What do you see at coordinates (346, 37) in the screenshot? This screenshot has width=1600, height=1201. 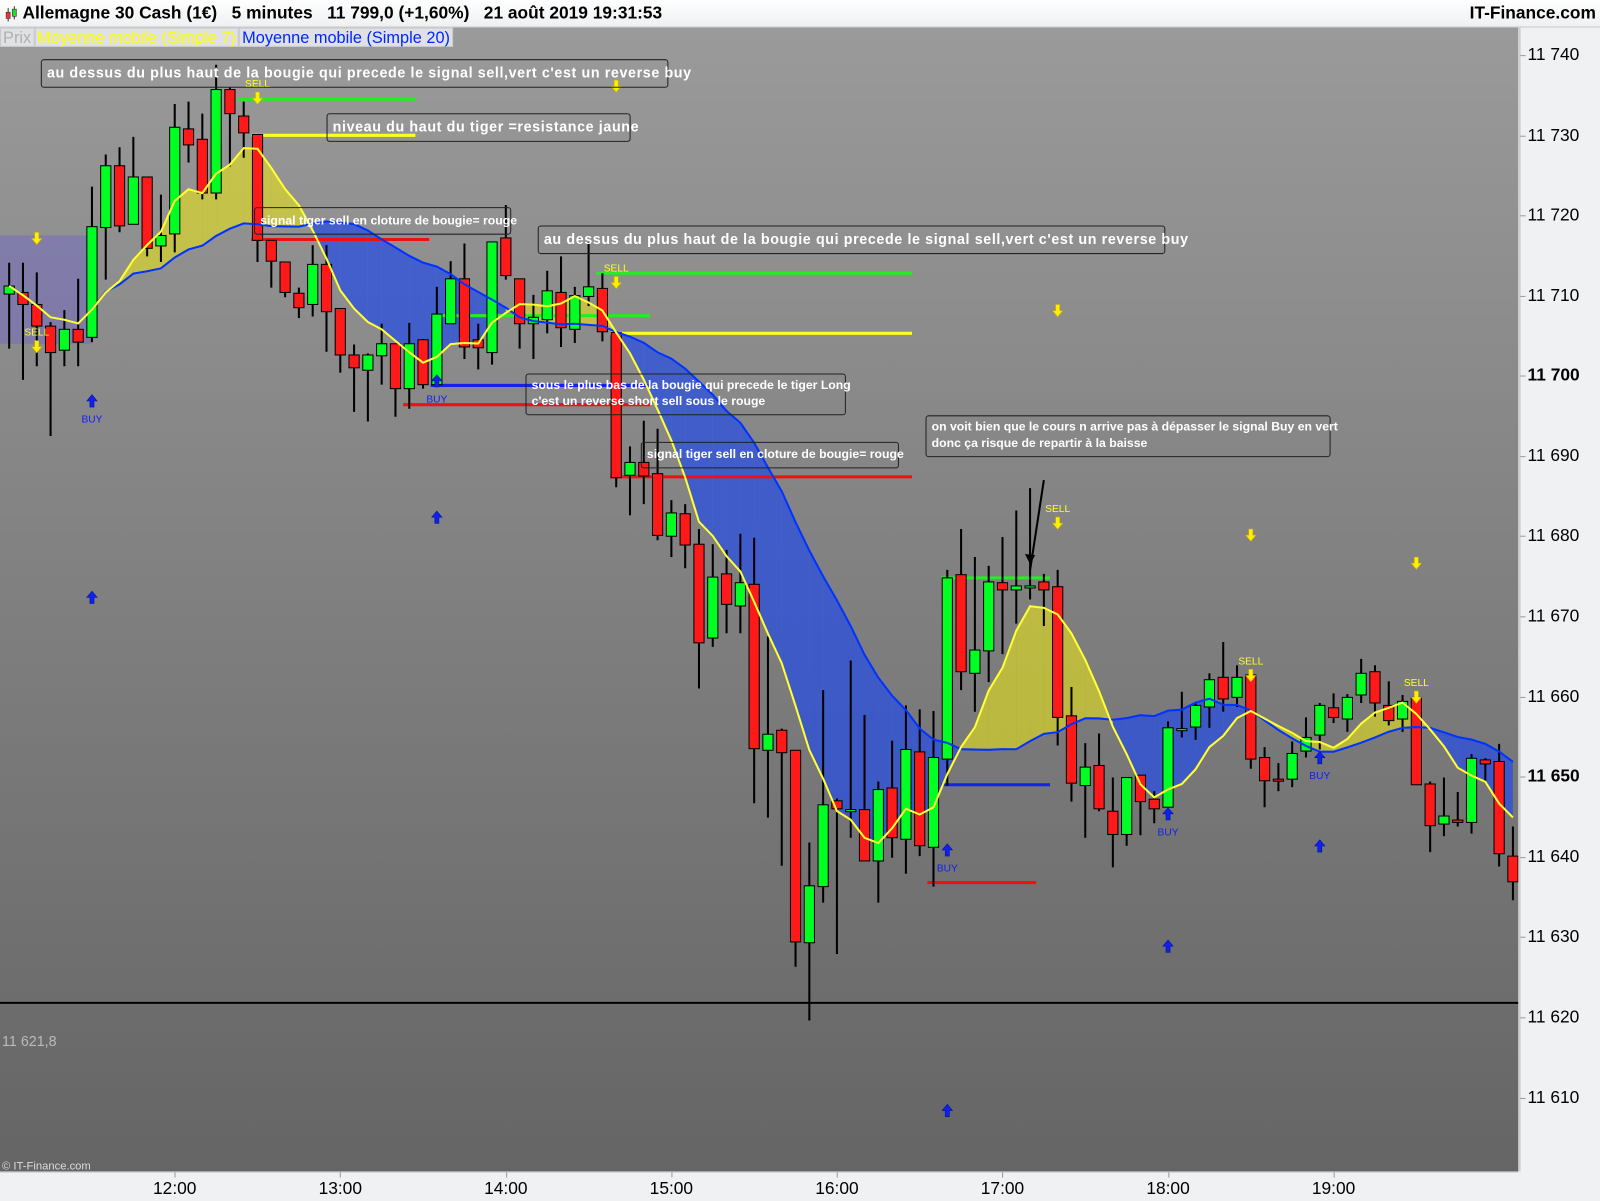 I see `legend-item-sma20: Moyenne mobile (Simple 20)` at bounding box center [346, 37].